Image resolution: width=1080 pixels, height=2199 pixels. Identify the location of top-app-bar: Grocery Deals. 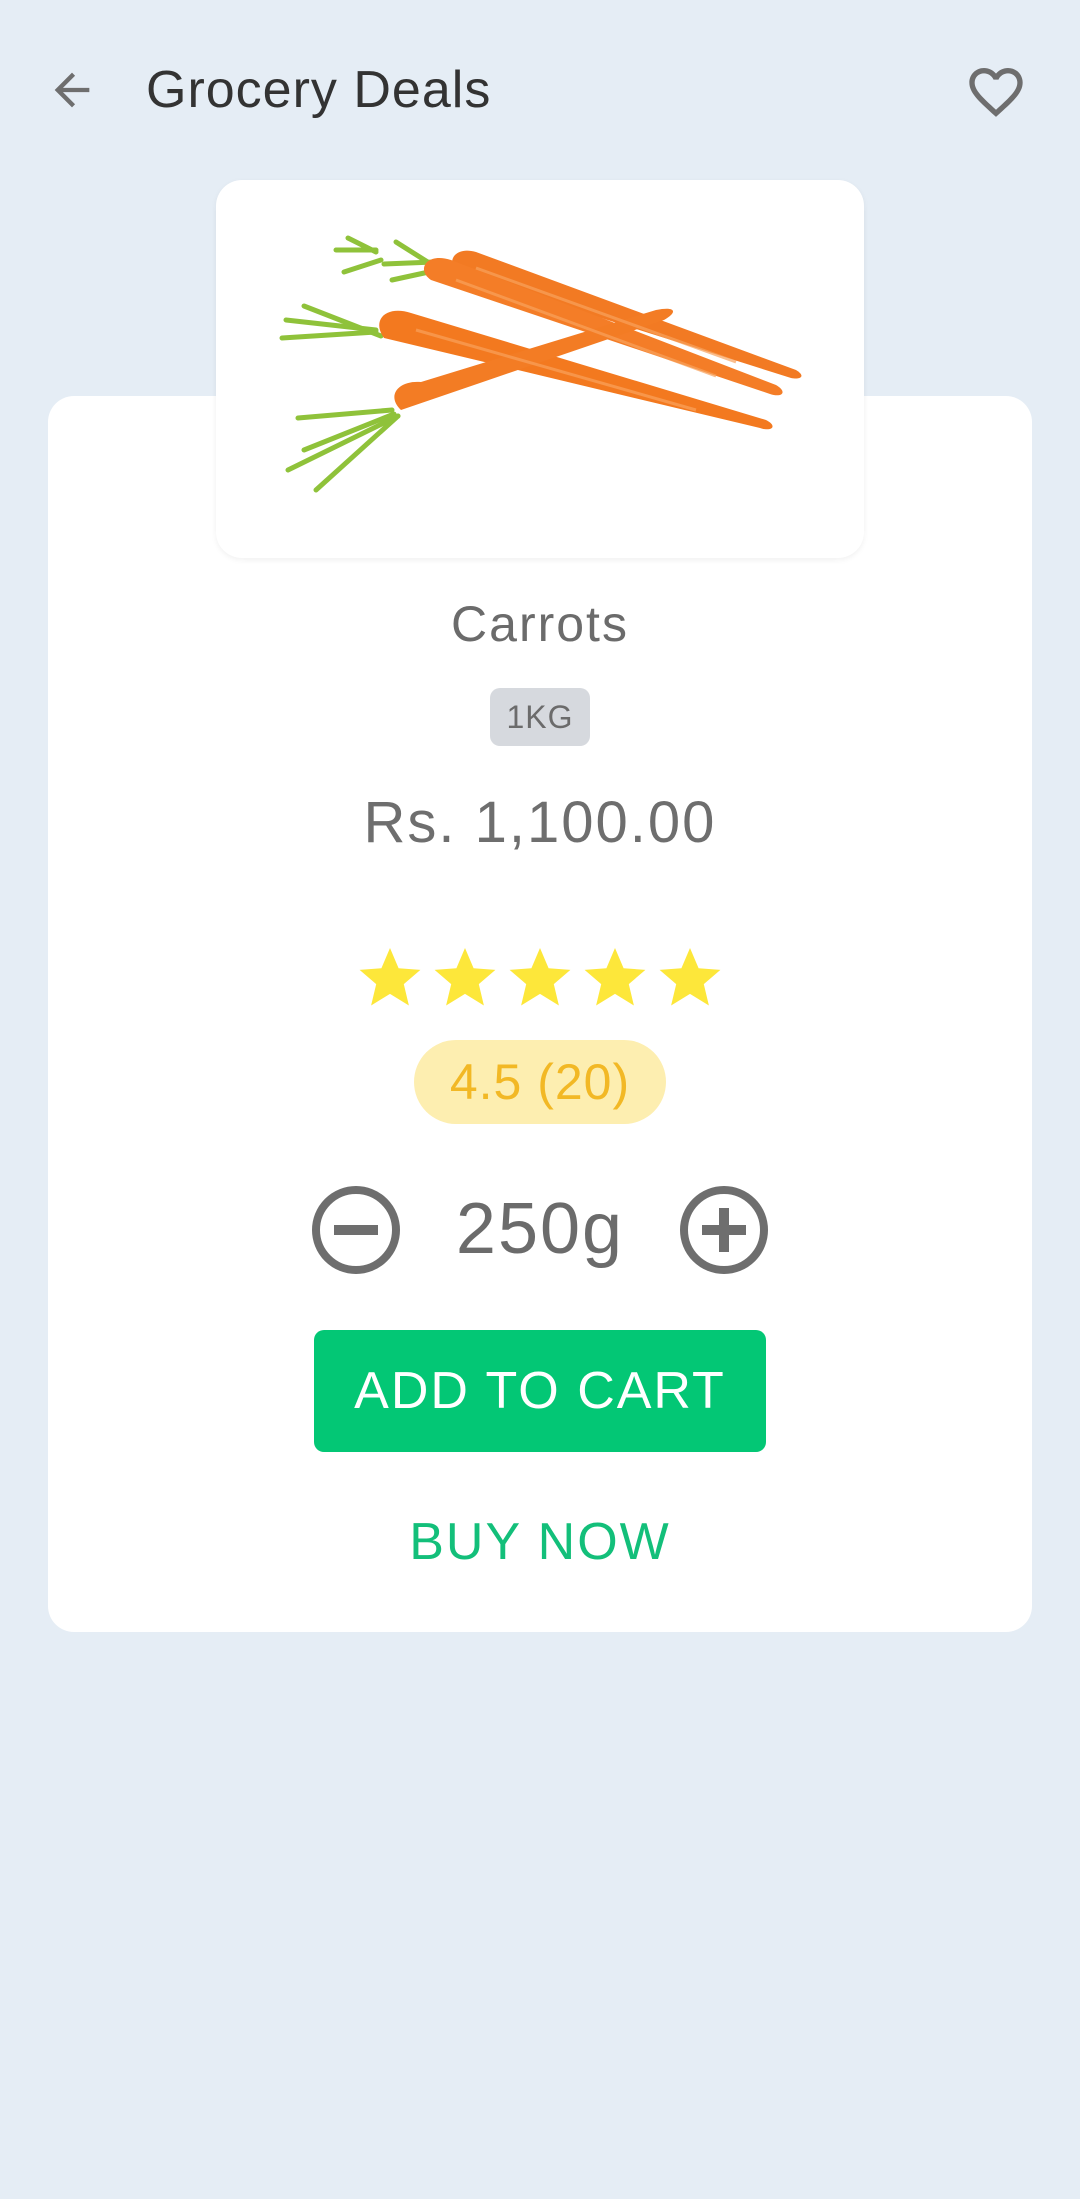
(540, 90).